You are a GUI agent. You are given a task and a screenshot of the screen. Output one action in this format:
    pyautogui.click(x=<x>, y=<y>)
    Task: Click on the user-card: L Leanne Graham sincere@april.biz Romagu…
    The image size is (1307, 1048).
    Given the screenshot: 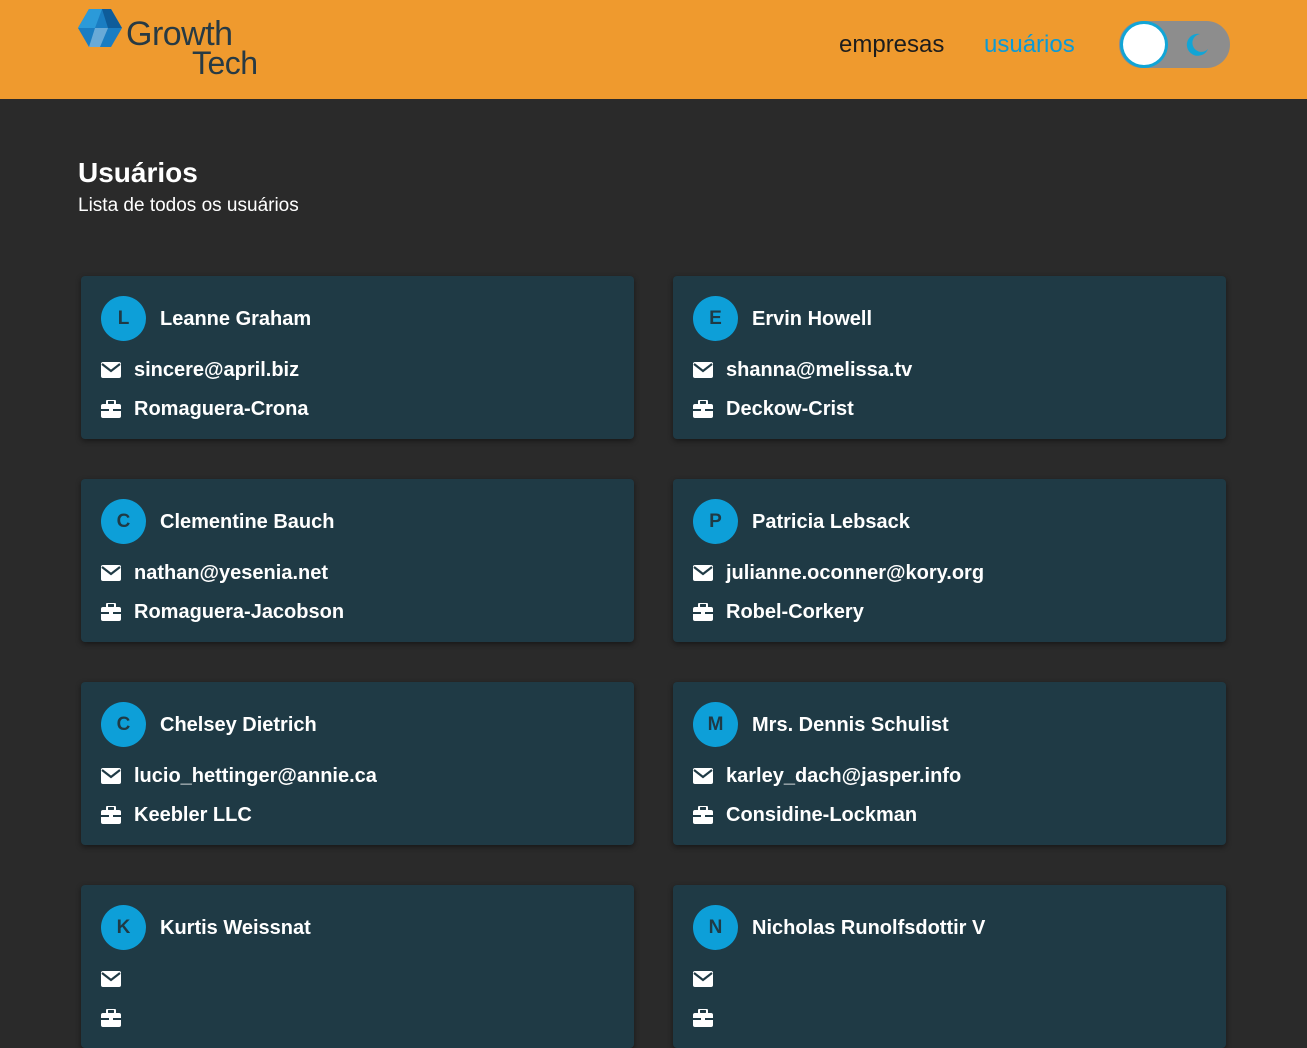 What is the action you would take?
    pyautogui.click(x=357, y=357)
    